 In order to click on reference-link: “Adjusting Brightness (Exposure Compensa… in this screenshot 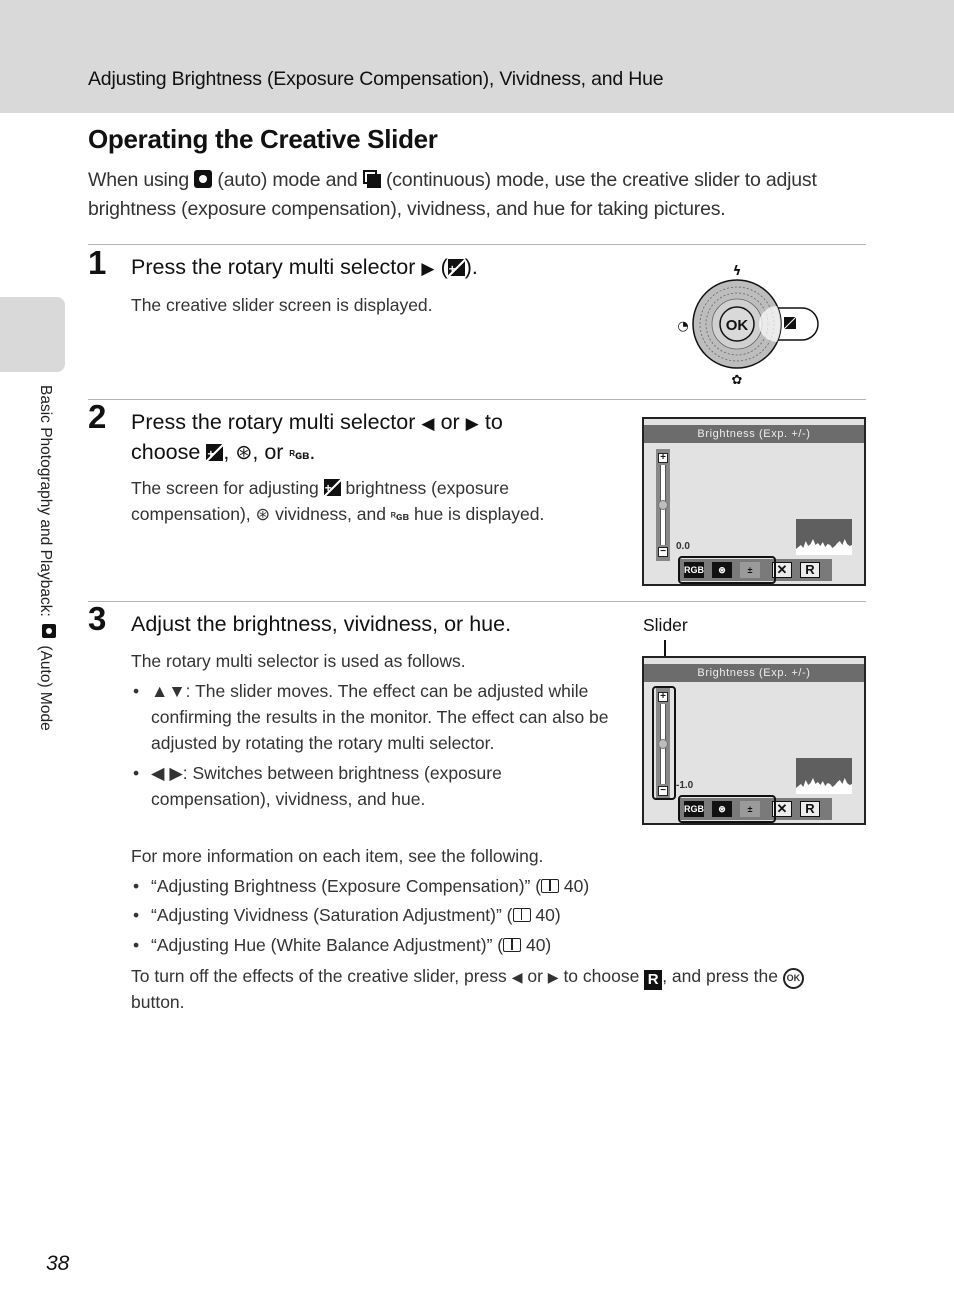, I will do `click(506, 887)`.